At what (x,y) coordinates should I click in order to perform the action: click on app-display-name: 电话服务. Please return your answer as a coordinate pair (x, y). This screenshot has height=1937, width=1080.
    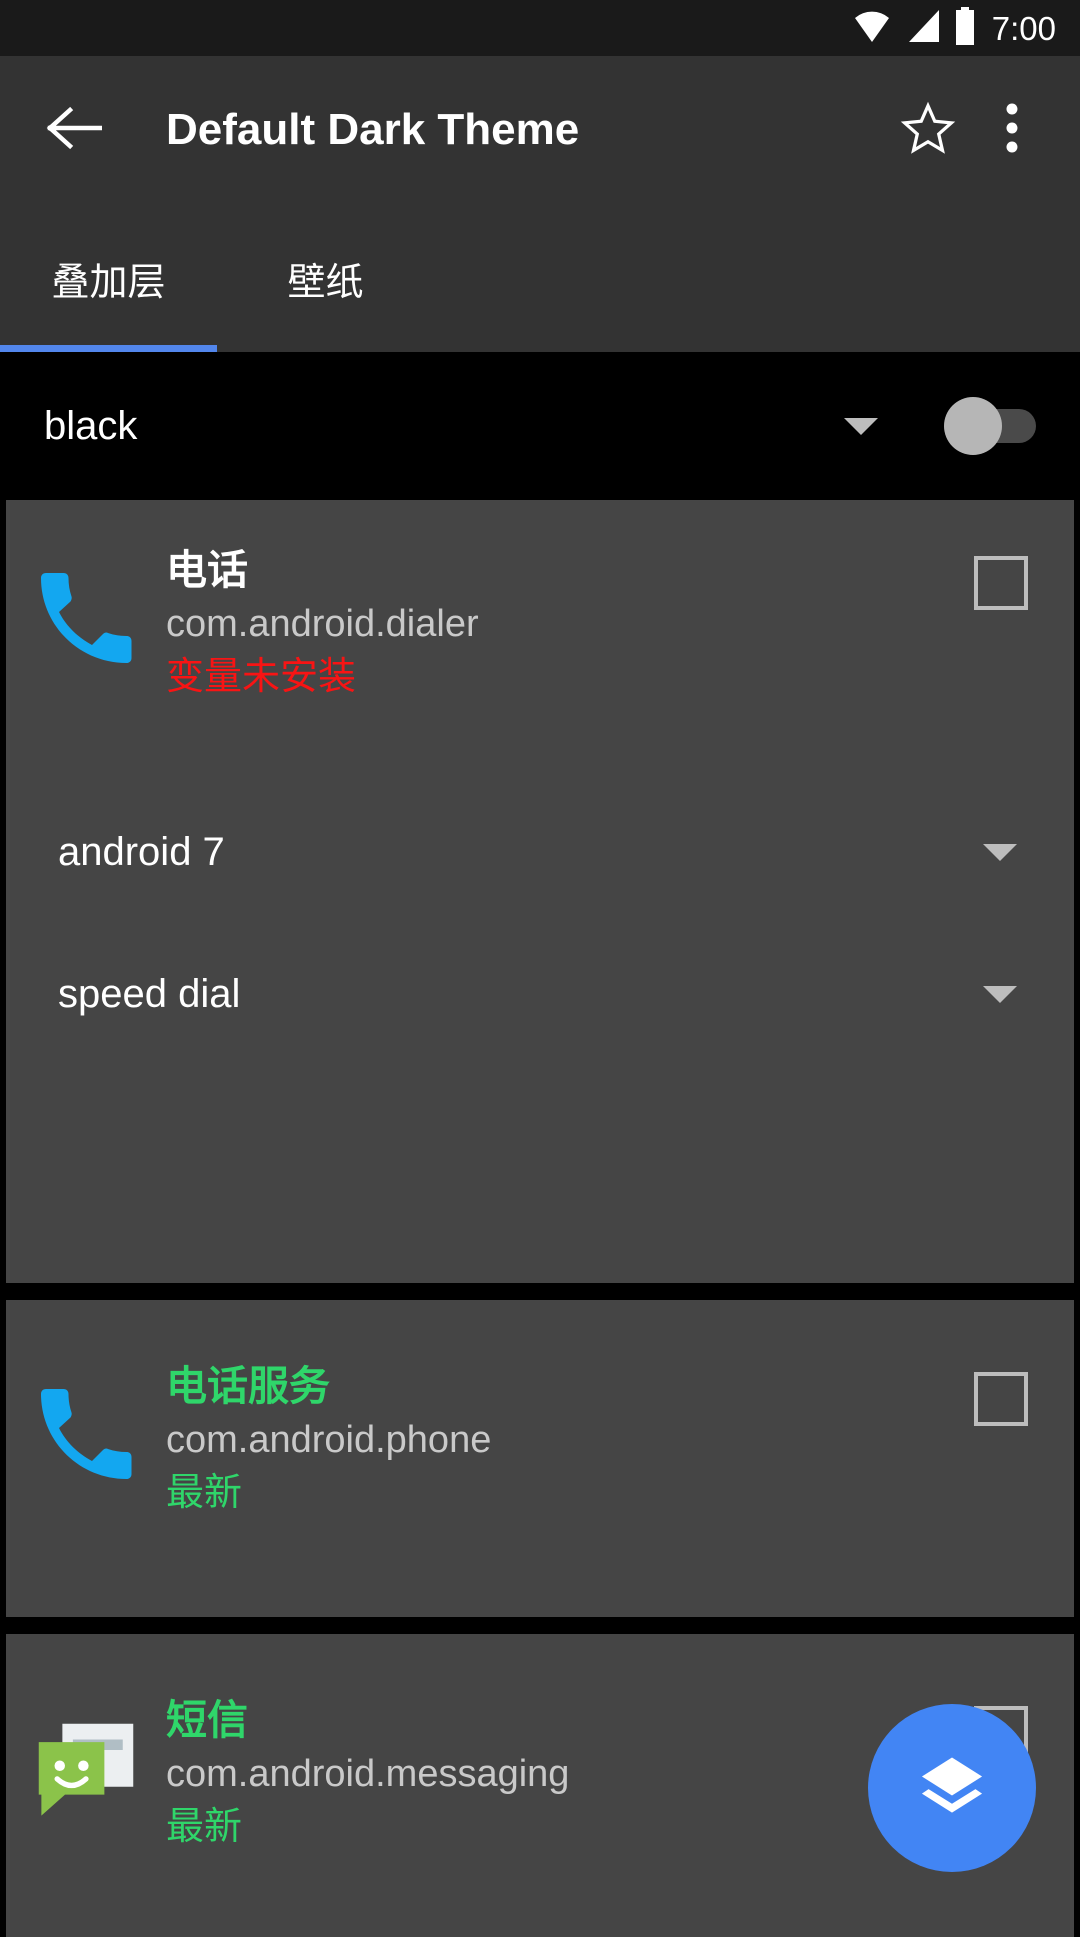
    Looking at the image, I should click on (248, 1386).